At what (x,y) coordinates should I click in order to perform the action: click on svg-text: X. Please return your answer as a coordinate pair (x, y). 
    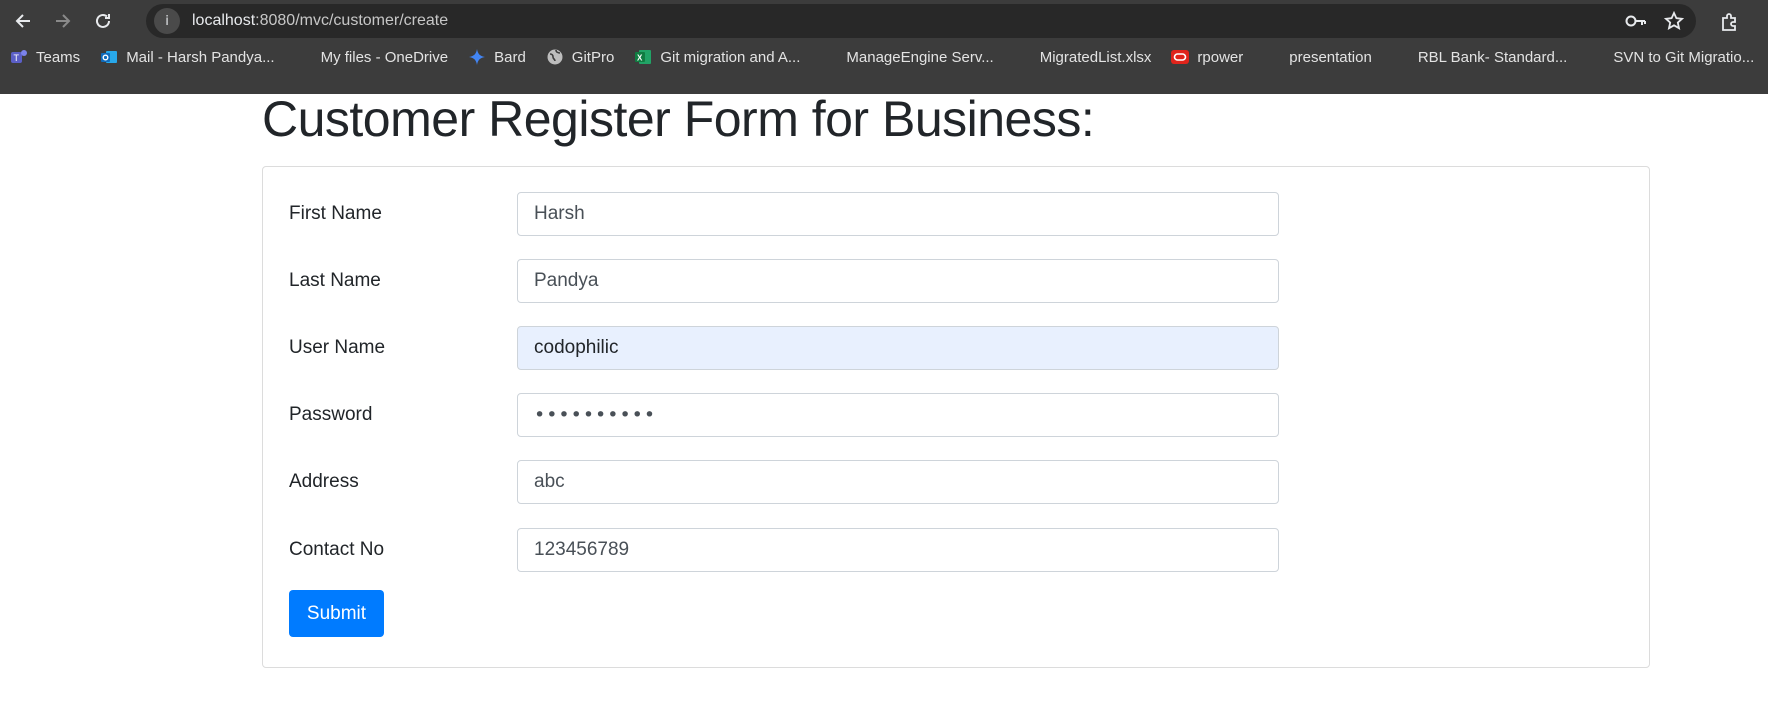
    Looking at the image, I should click on (640, 58).